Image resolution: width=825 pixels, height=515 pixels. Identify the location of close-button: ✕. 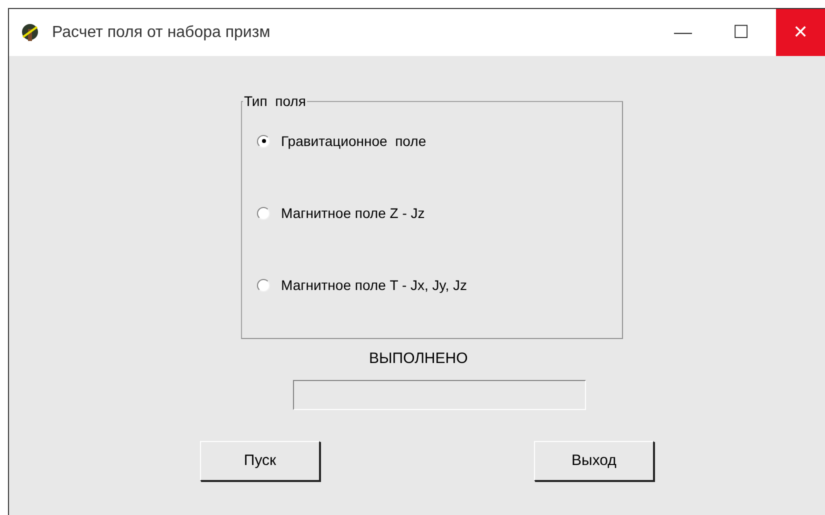
(800, 32).